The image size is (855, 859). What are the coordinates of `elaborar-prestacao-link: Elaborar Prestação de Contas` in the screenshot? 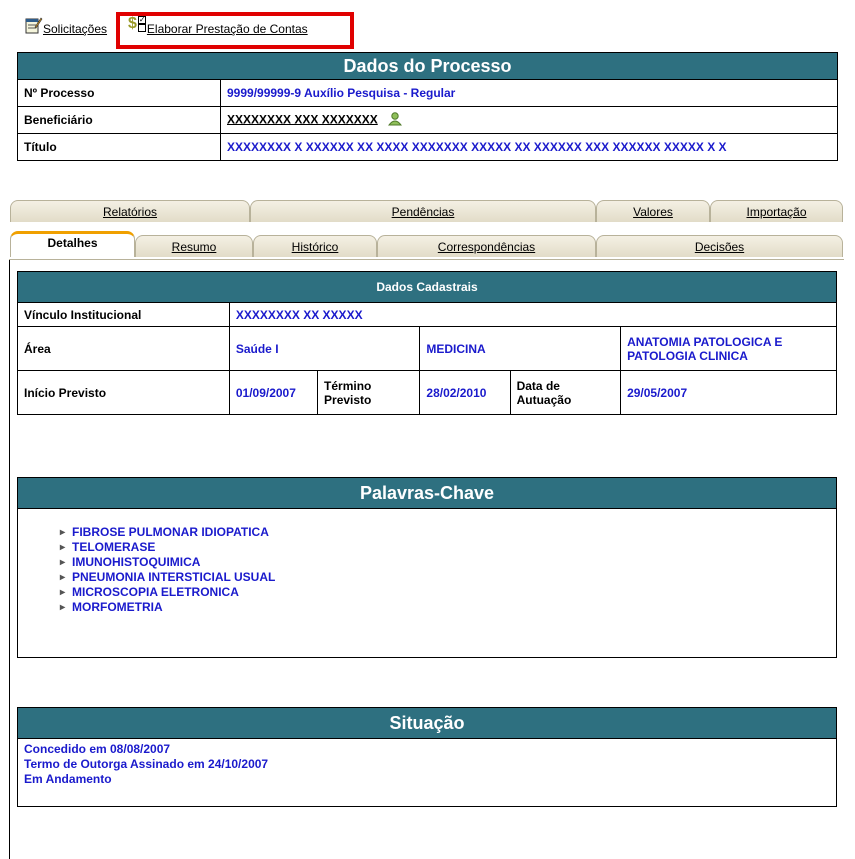 It's located at (227, 29).